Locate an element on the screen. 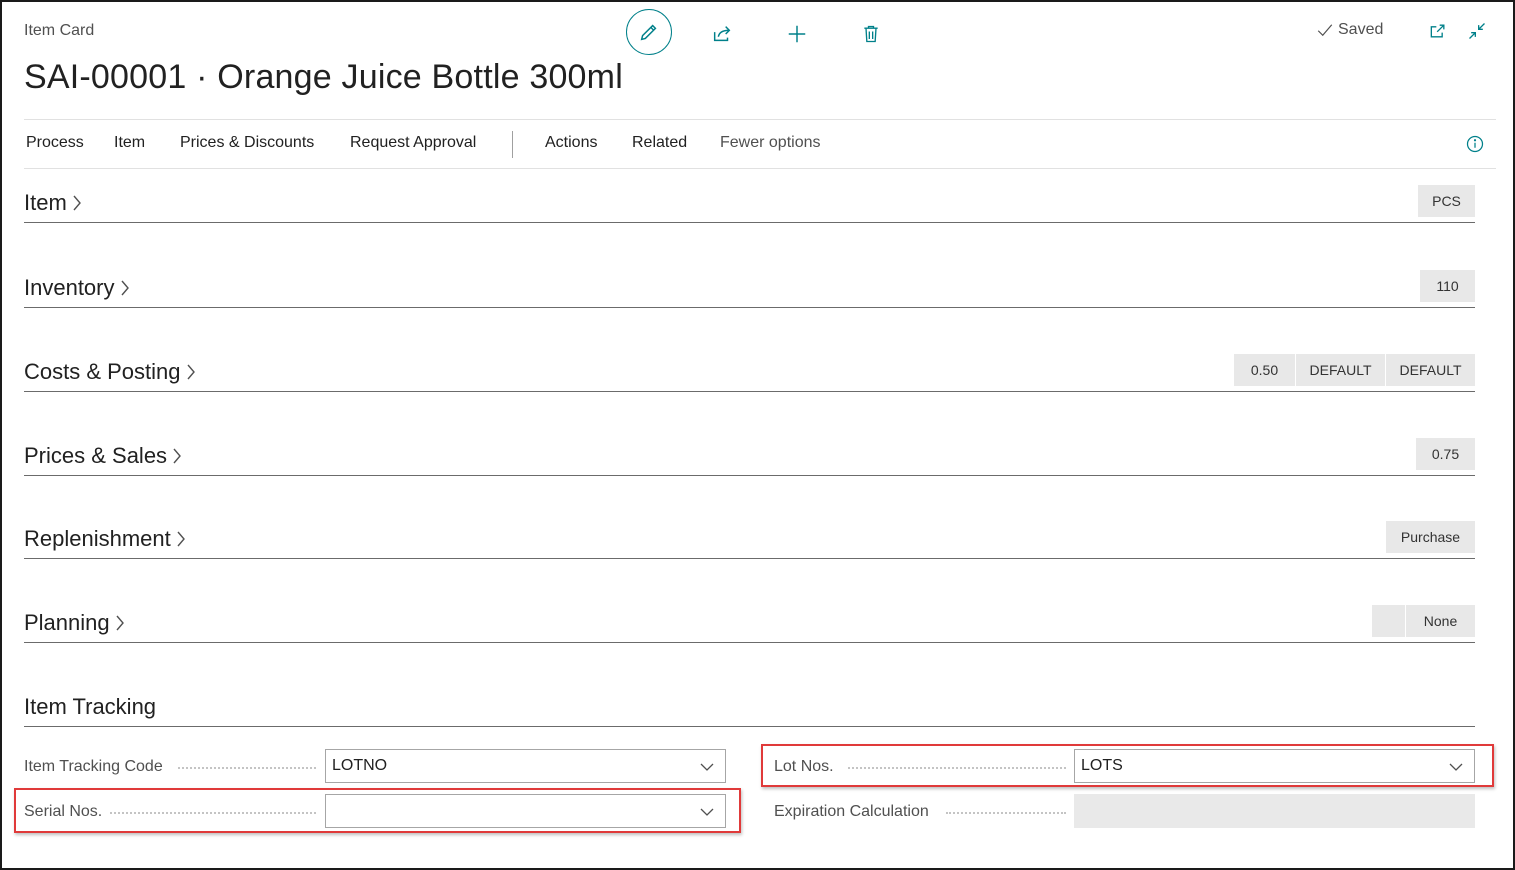 The image size is (1515, 870). action-process: Process is located at coordinates (55, 143).